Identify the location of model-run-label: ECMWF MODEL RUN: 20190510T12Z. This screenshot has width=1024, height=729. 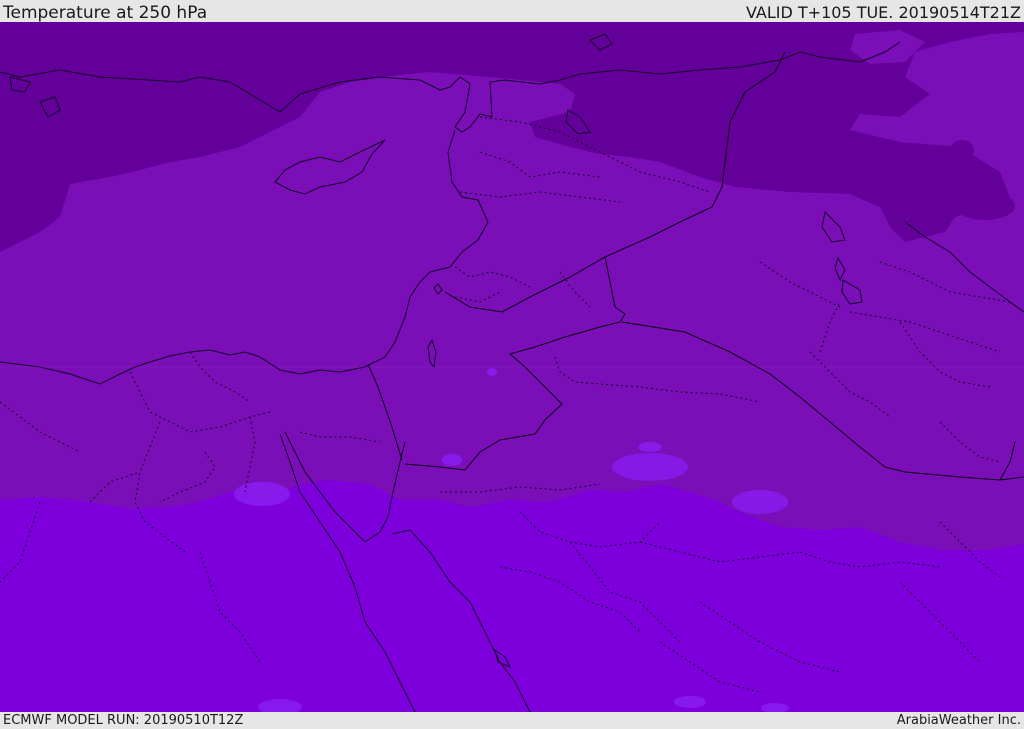
(123, 720).